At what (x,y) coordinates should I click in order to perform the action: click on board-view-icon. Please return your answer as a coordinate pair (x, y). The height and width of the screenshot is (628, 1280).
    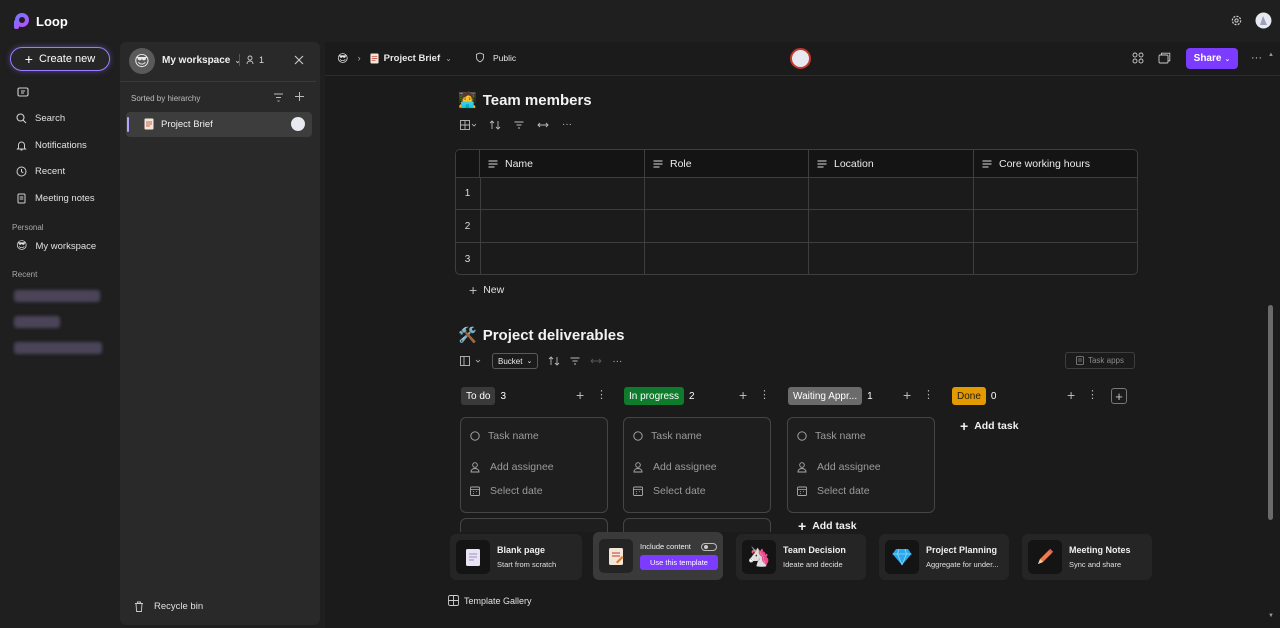
    Looking at the image, I should click on (471, 361).